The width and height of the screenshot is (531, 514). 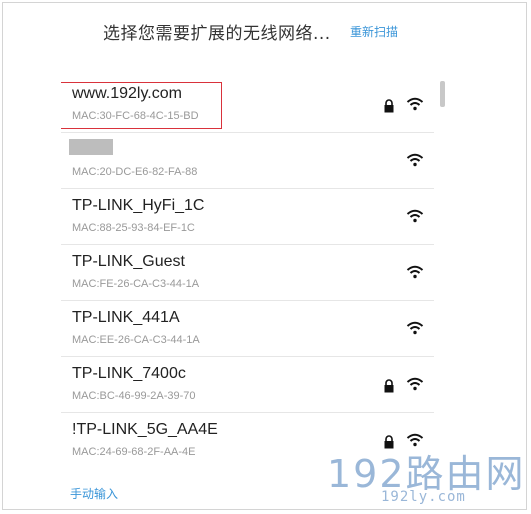 I want to click on manual-input-link: 手动输入, so click(x=94, y=493).